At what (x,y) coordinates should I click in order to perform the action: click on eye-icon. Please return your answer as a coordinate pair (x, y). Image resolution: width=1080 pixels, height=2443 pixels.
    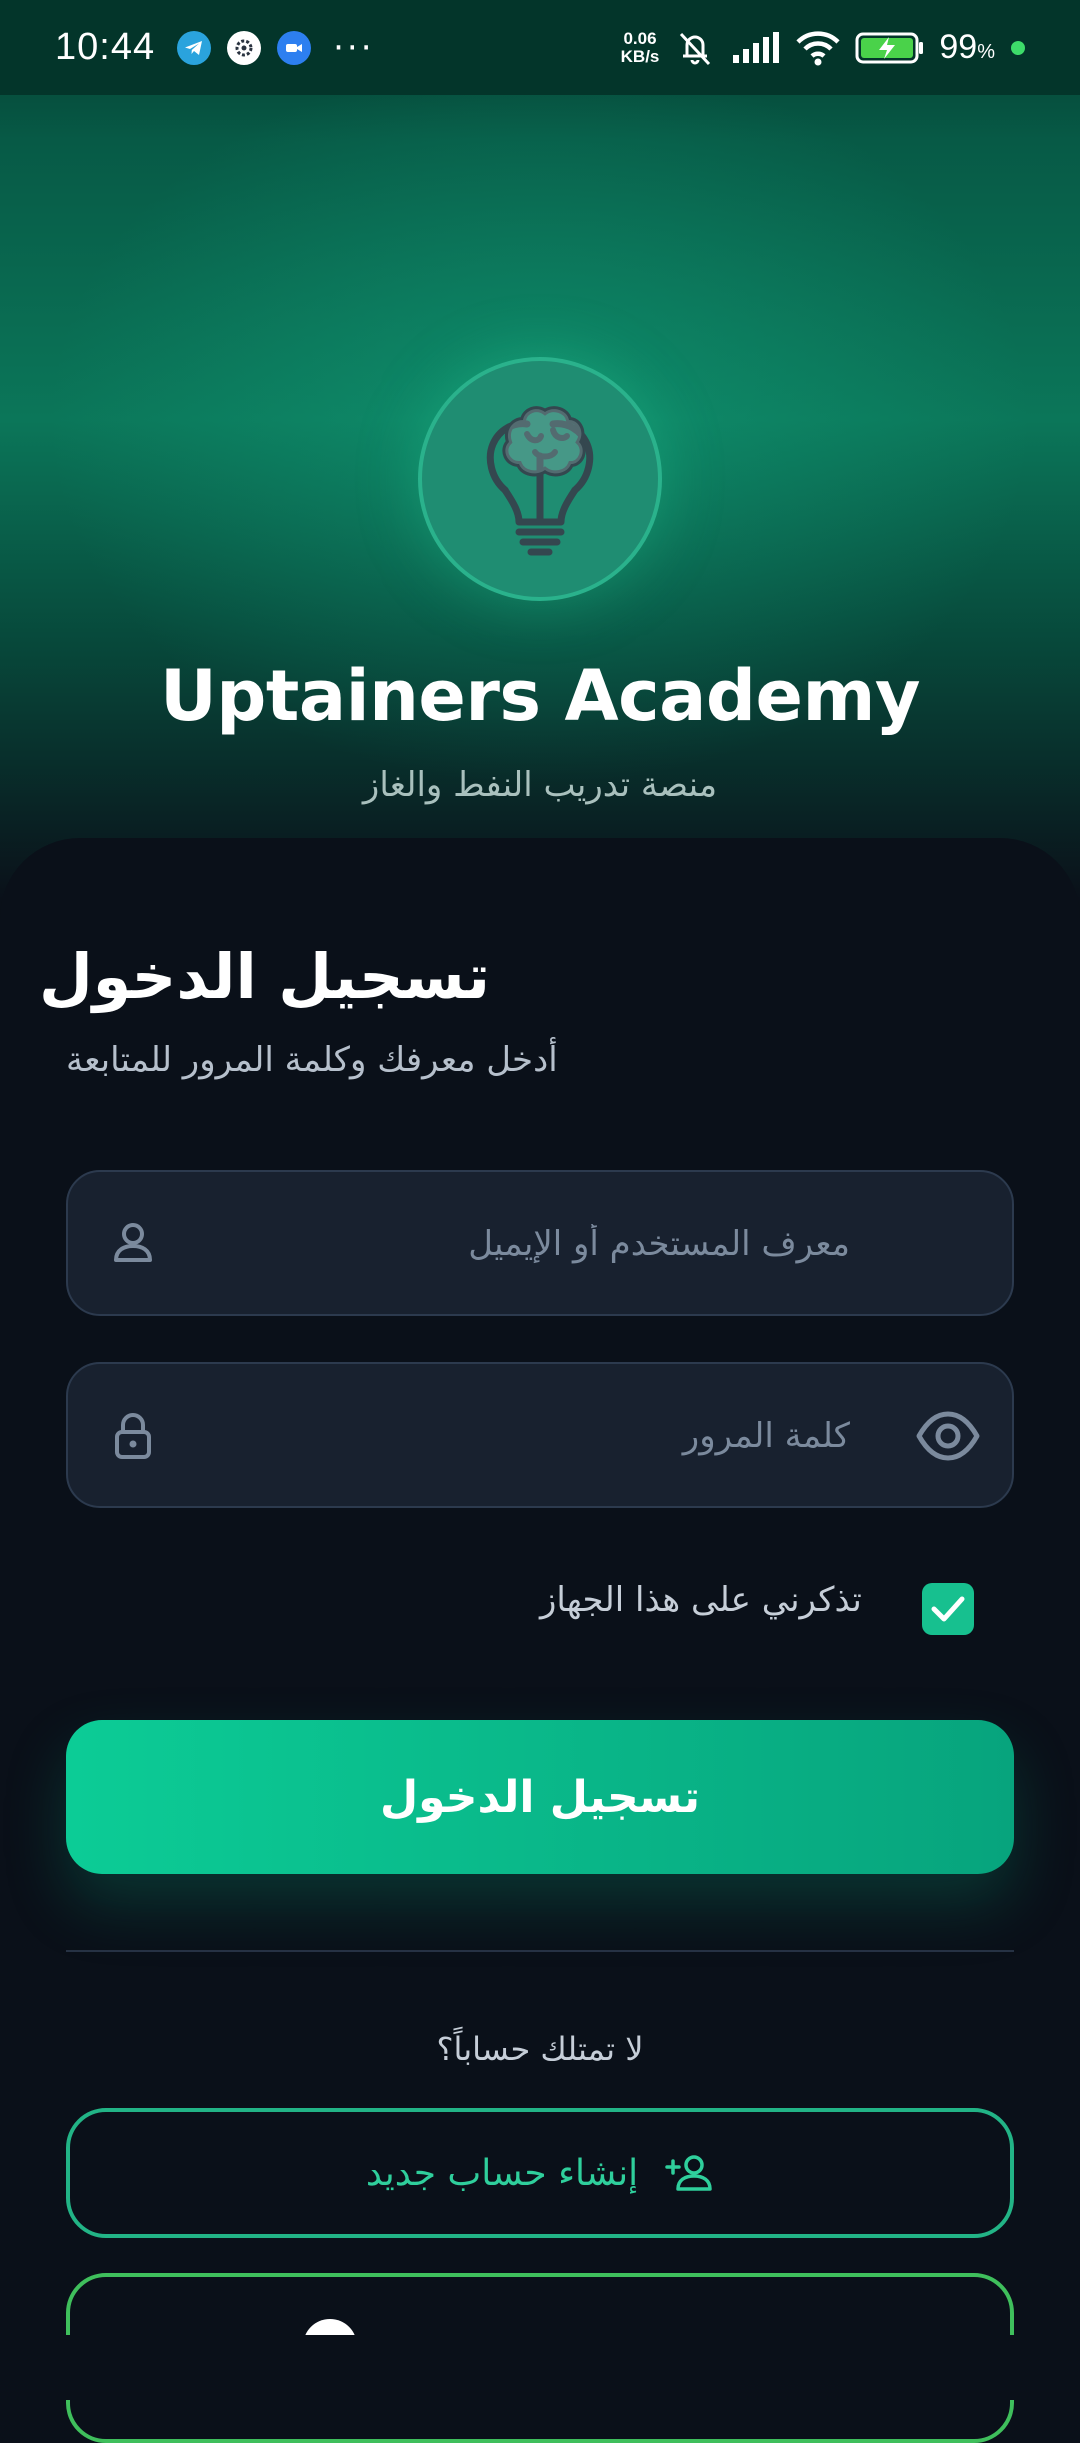
    Looking at the image, I should click on (948, 1436).